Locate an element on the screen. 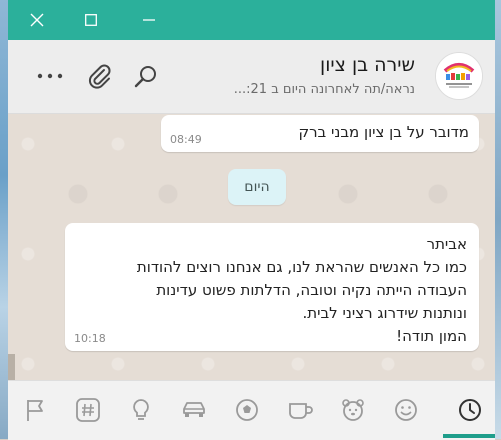 This screenshot has height=440, width=501. flag-icon is located at coordinates (35, 410).